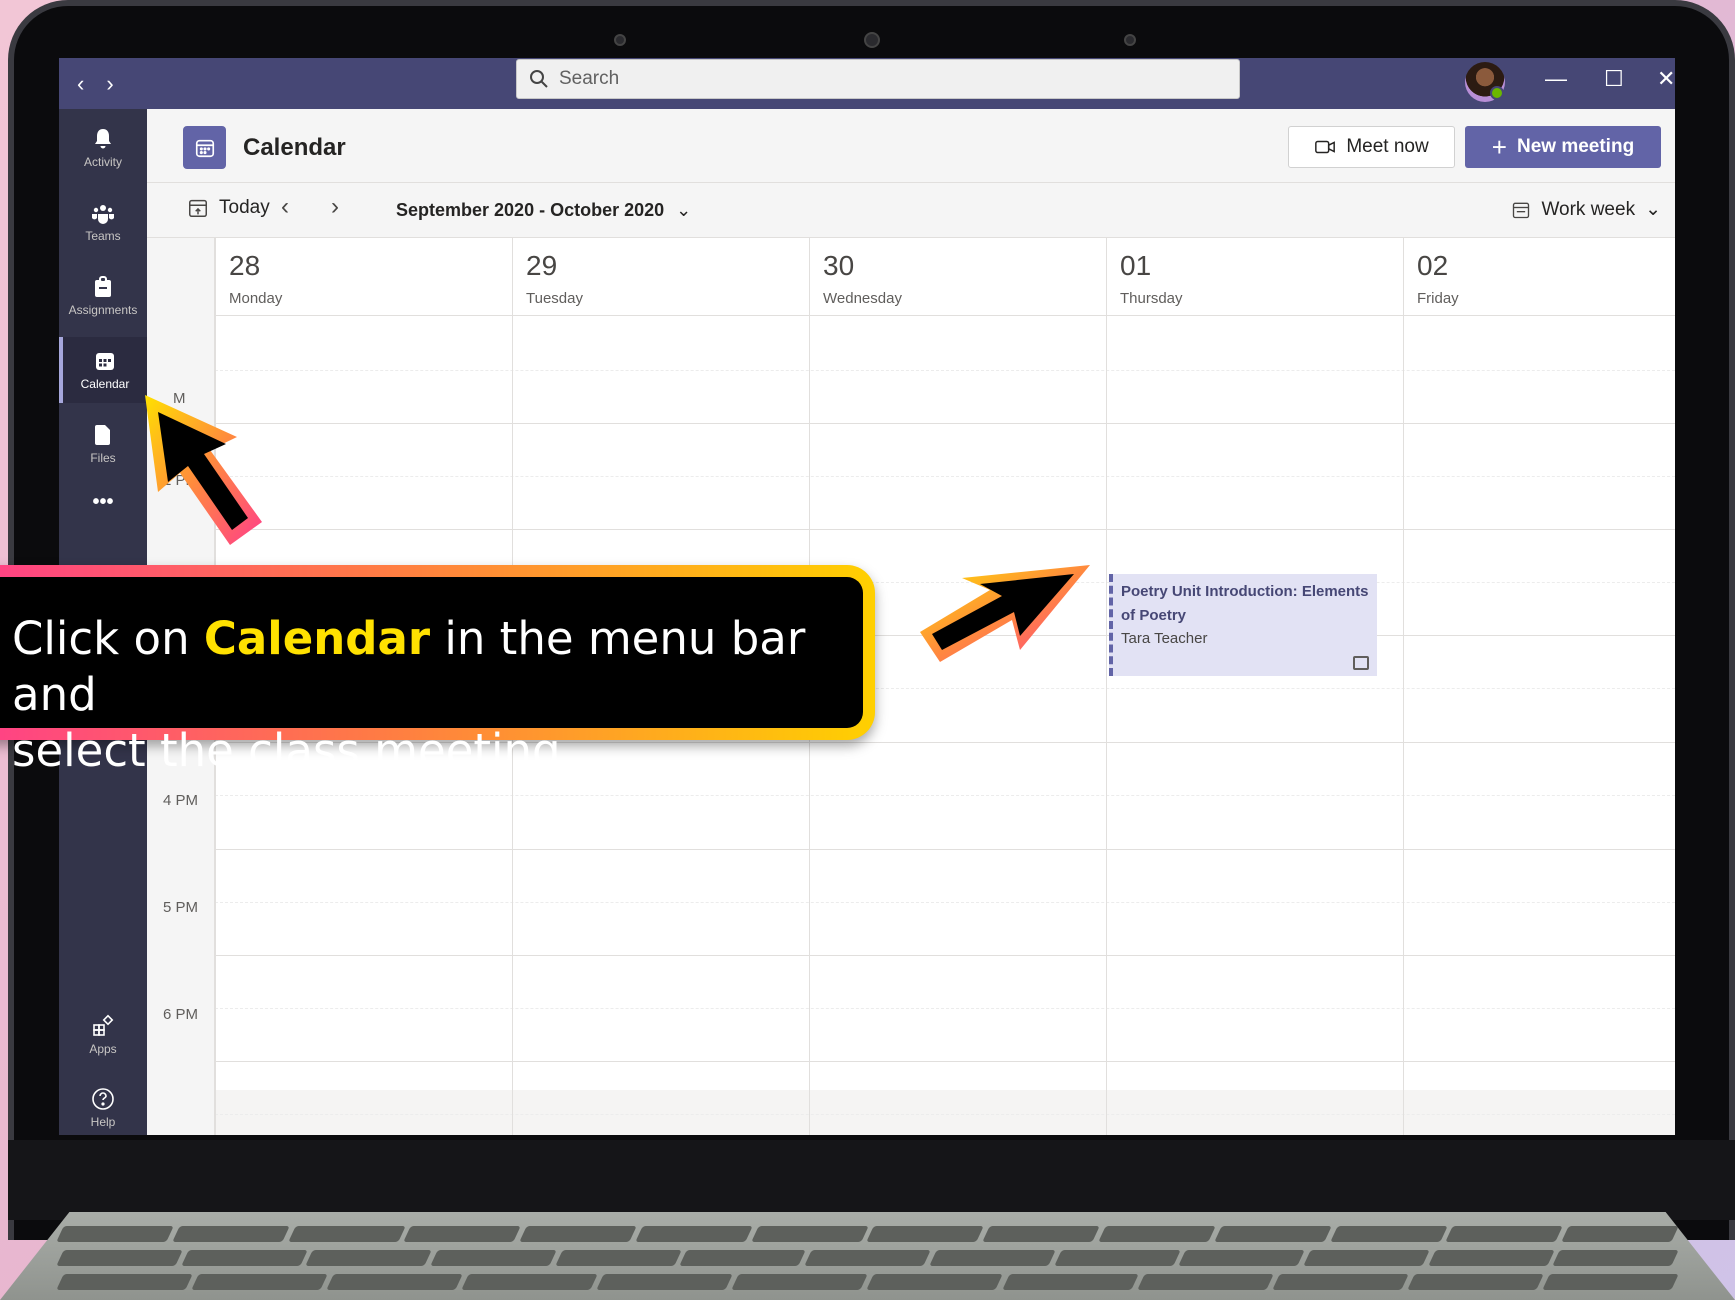 The image size is (1735, 1300). What do you see at coordinates (103, 139) in the screenshot?
I see `bell-icon` at bounding box center [103, 139].